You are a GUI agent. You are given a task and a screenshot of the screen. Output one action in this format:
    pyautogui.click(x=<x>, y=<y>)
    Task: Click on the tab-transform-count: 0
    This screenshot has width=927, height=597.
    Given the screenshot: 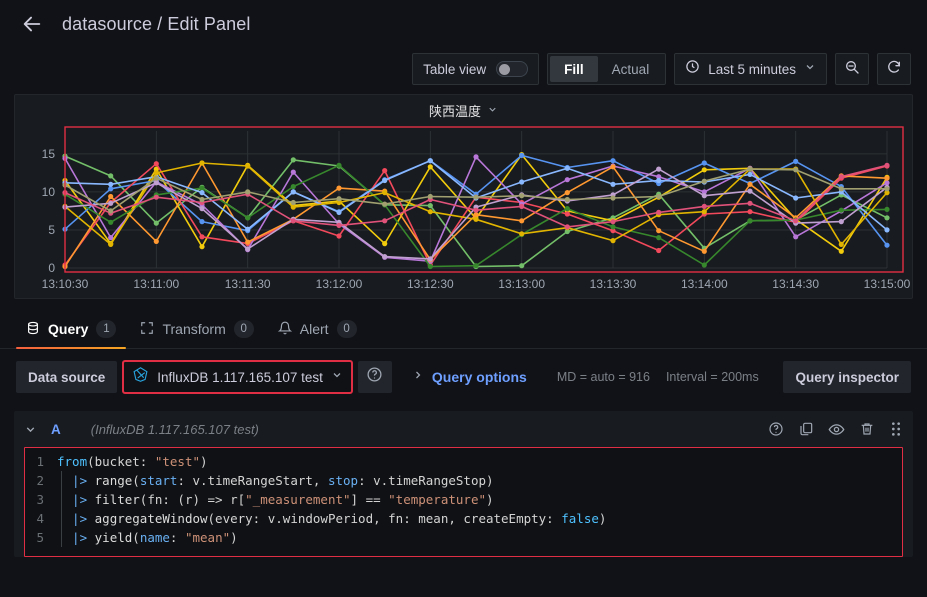 What is the action you would take?
    pyautogui.click(x=243, y=329)
    